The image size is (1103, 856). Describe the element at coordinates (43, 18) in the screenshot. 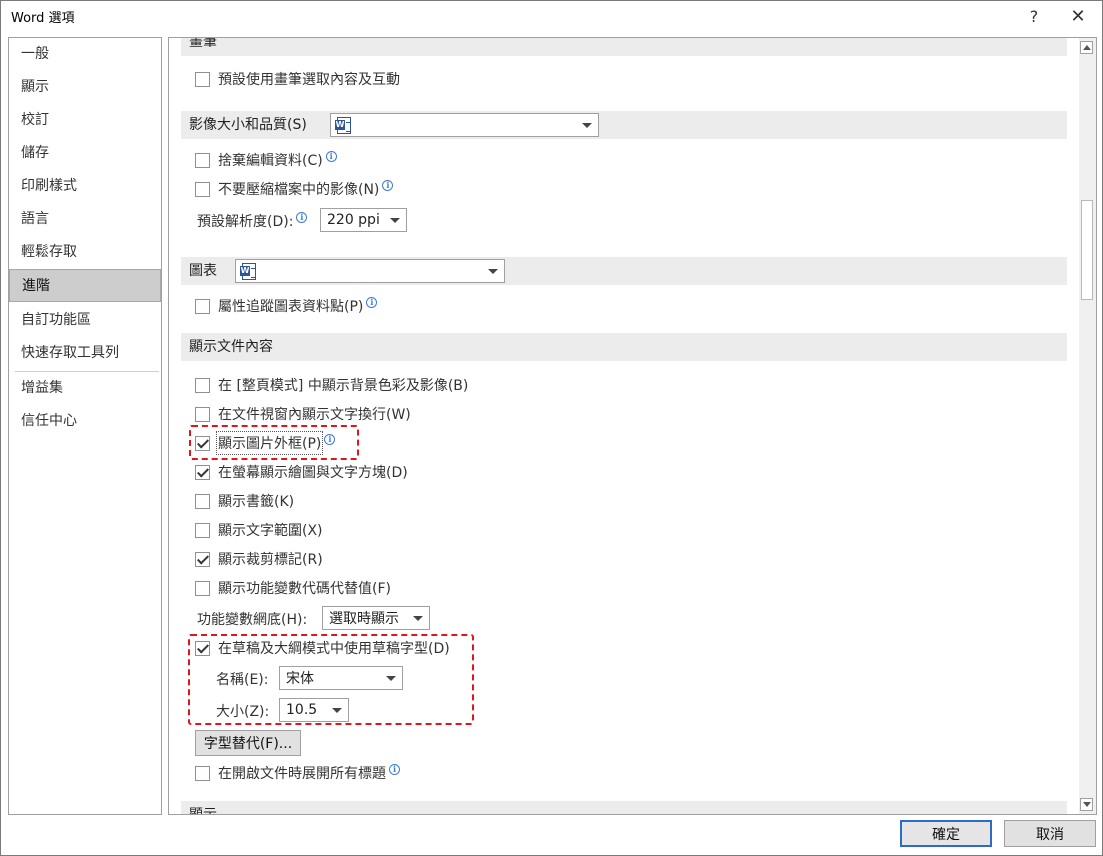

I see `window-title: Word 選項` at that location.